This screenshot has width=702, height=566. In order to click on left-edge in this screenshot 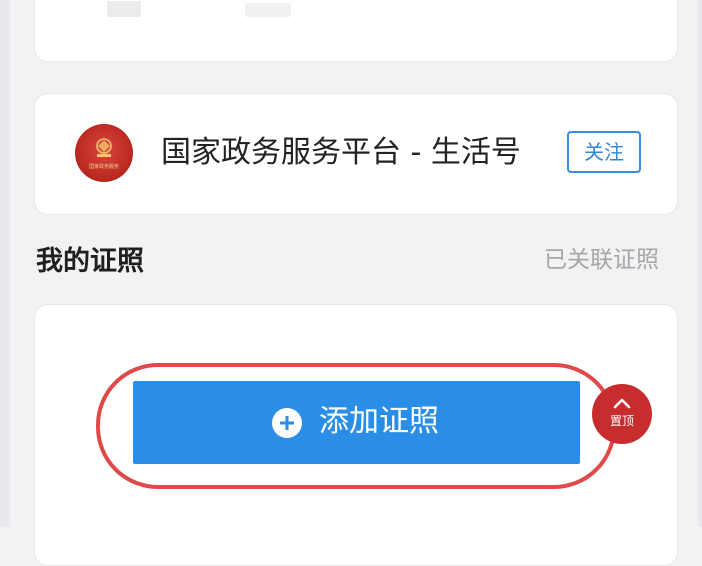, I will do `click(5, 263)`.